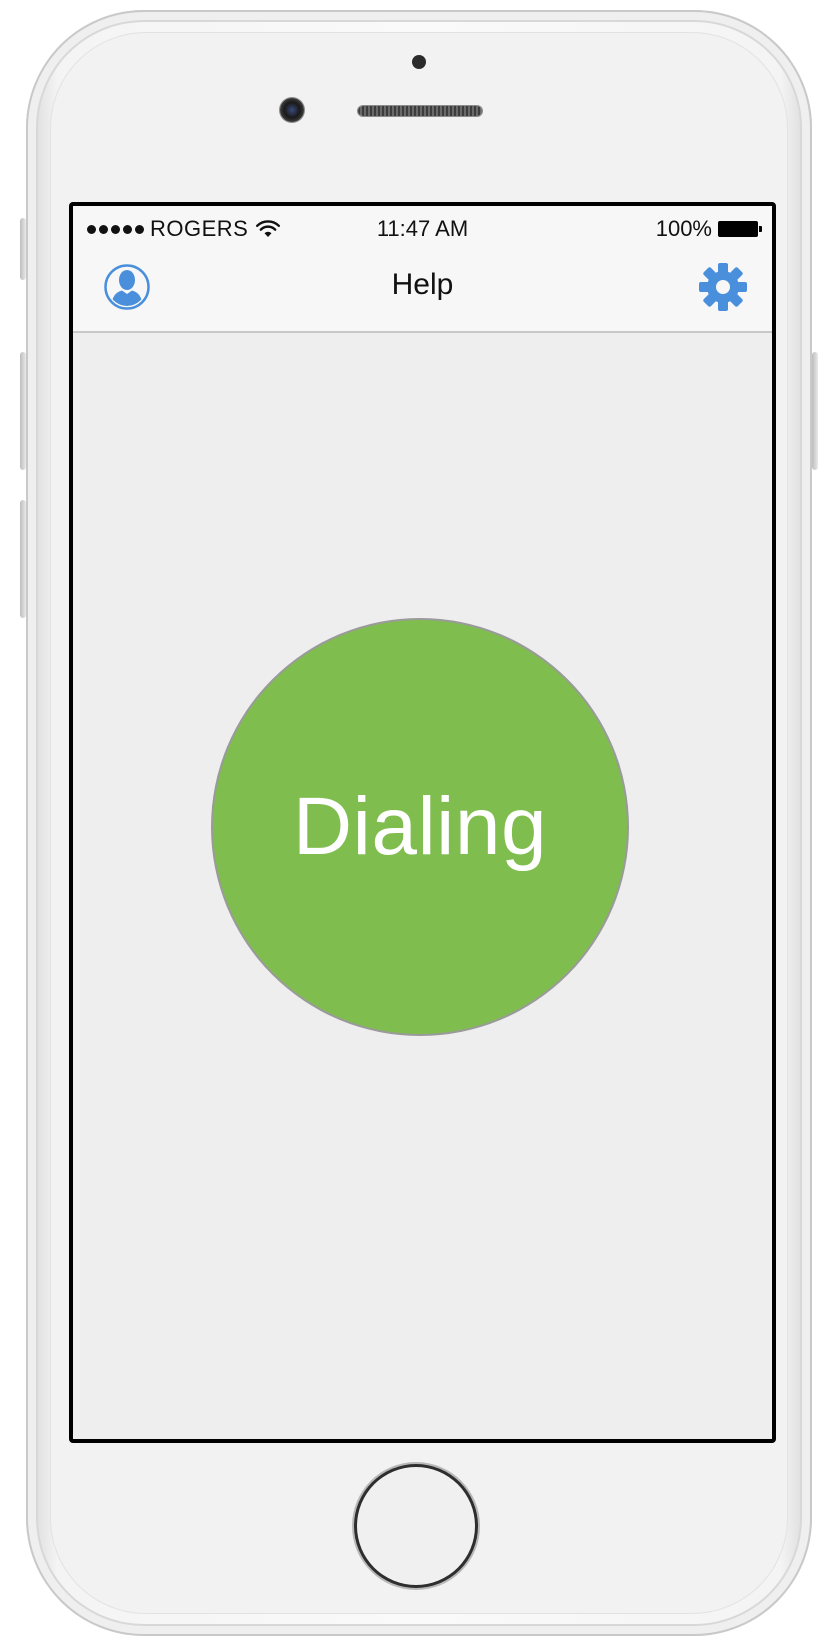 Image resolution: width=838 pixels, height=1647 pixels. Describe the element at coordinates (422, 226) in the screenshot. I see `status-bar: ROGERS 11:47 AM 100%` at that location.